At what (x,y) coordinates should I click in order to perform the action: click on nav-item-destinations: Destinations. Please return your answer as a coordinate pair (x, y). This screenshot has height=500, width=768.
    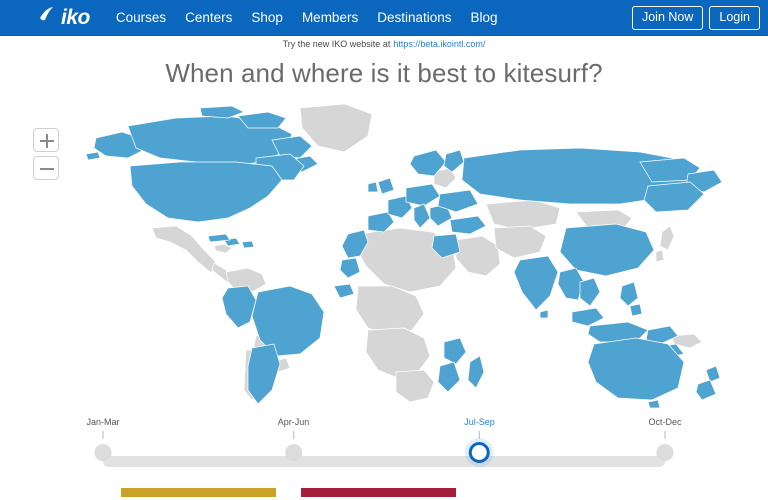
    Looking at the image, I should click on (414, 17).